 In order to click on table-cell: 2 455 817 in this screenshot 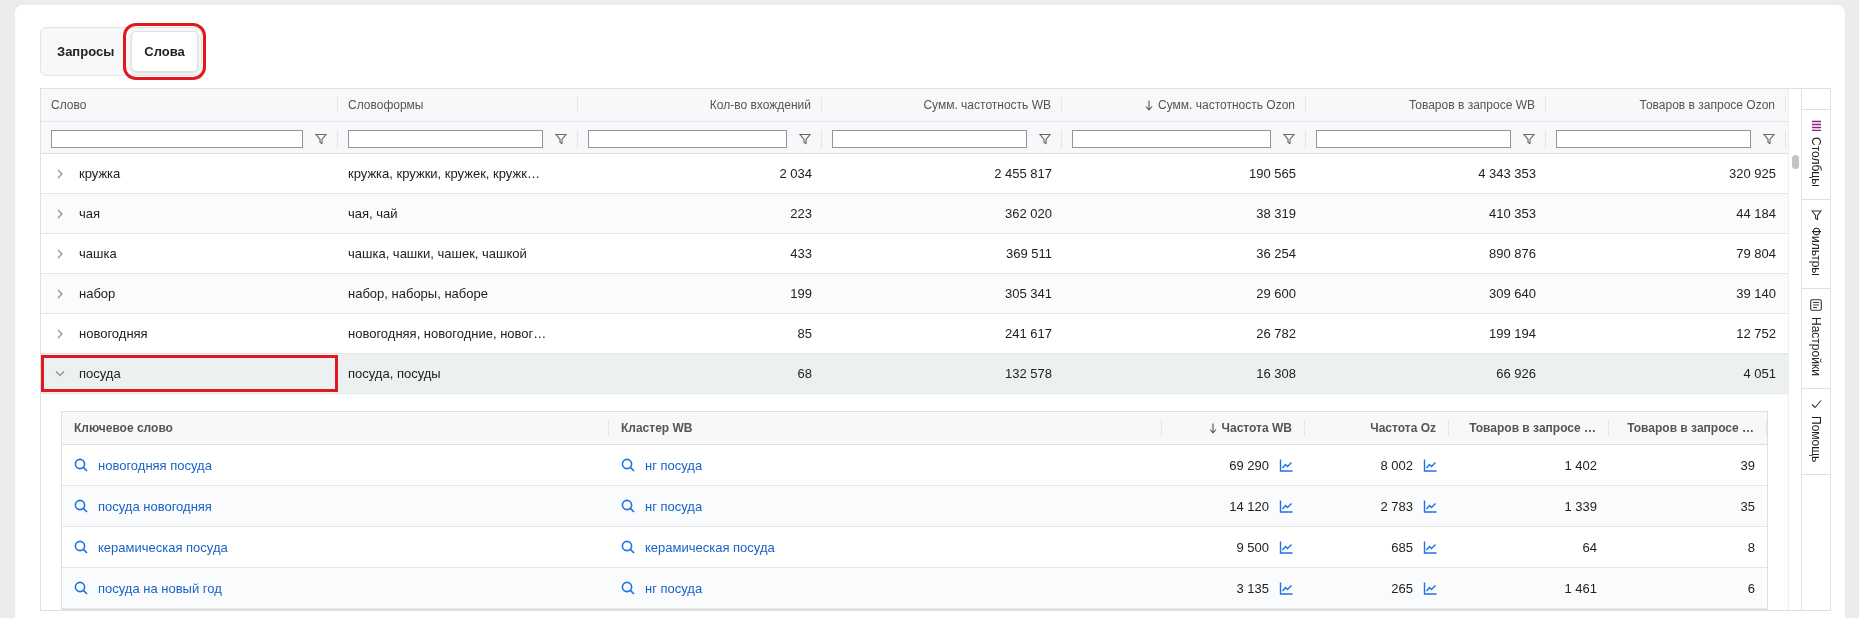, I will do `click(1023, 173)`.